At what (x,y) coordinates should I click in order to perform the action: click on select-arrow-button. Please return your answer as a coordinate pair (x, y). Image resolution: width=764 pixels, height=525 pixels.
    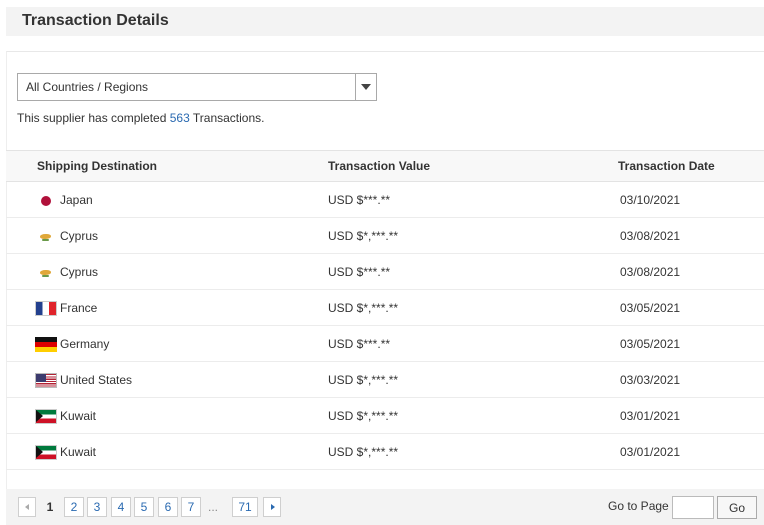
    Looking at the image, I should click on (365, 87).